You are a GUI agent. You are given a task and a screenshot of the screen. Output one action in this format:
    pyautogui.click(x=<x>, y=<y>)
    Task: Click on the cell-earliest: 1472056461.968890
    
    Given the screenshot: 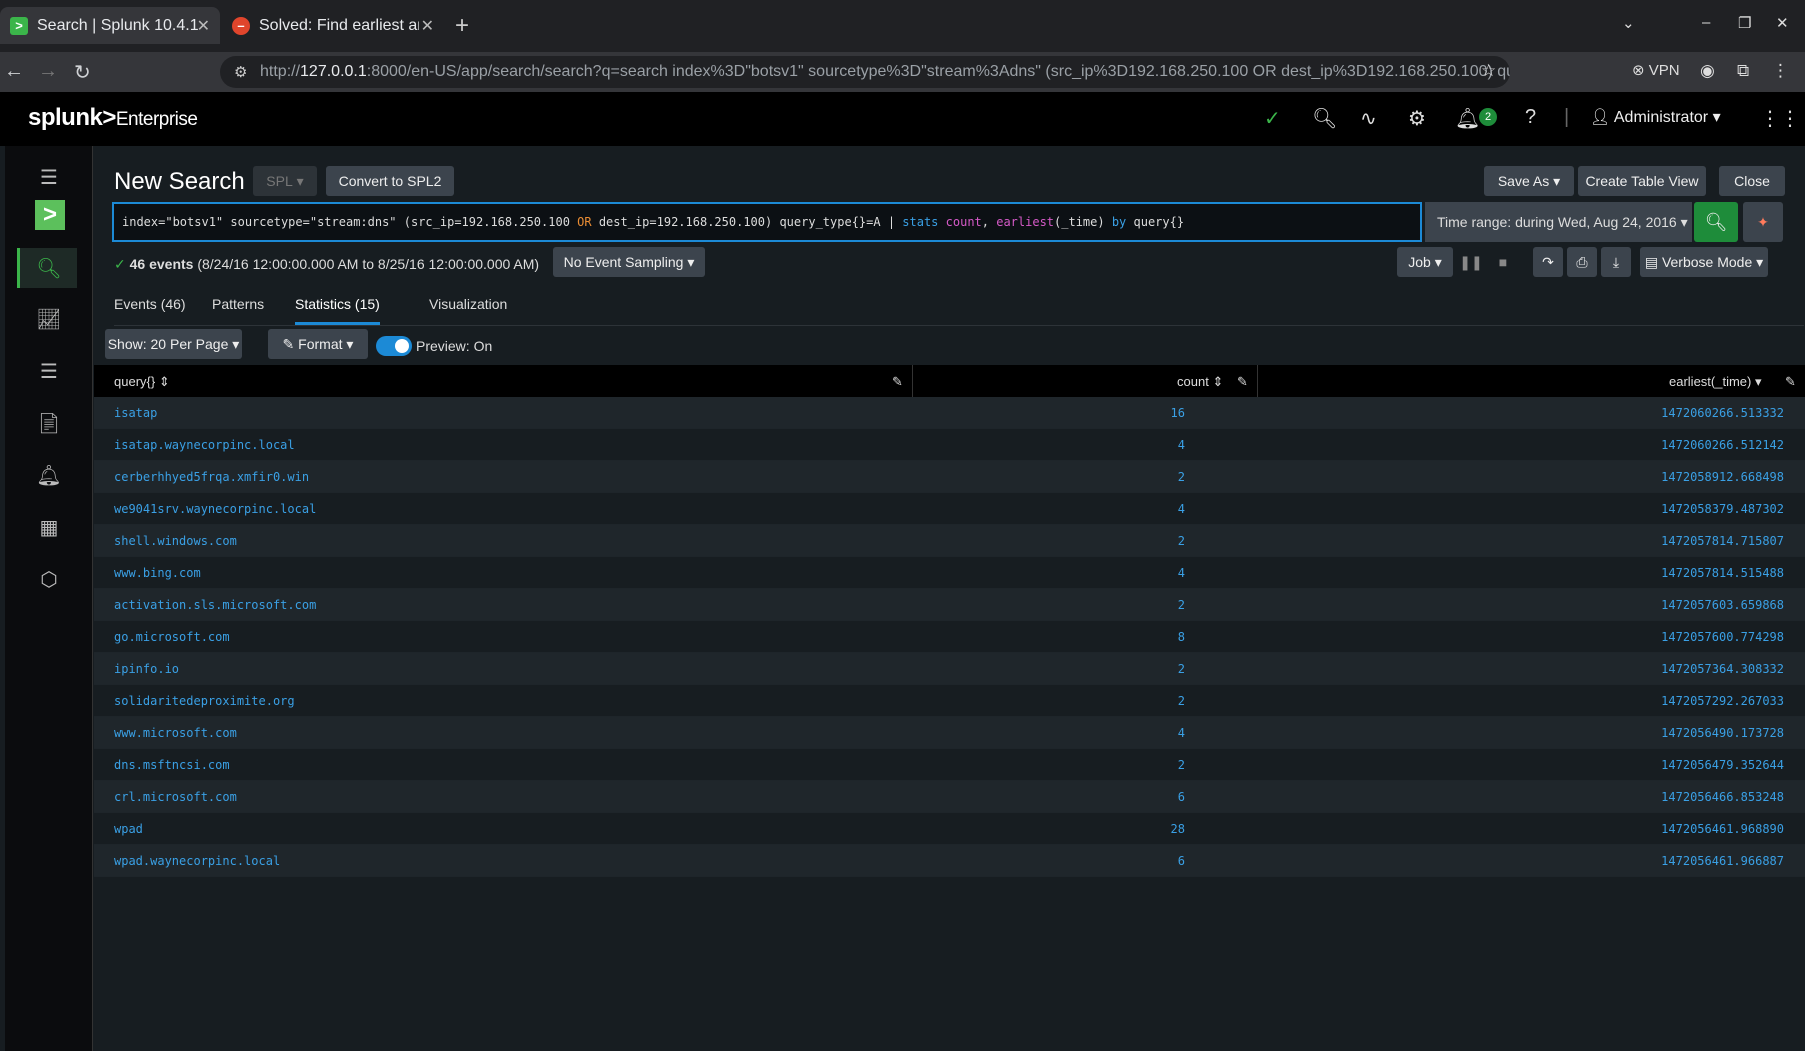 What is the action you would take?
    pyautogui.click(x=1722, y=829)
    